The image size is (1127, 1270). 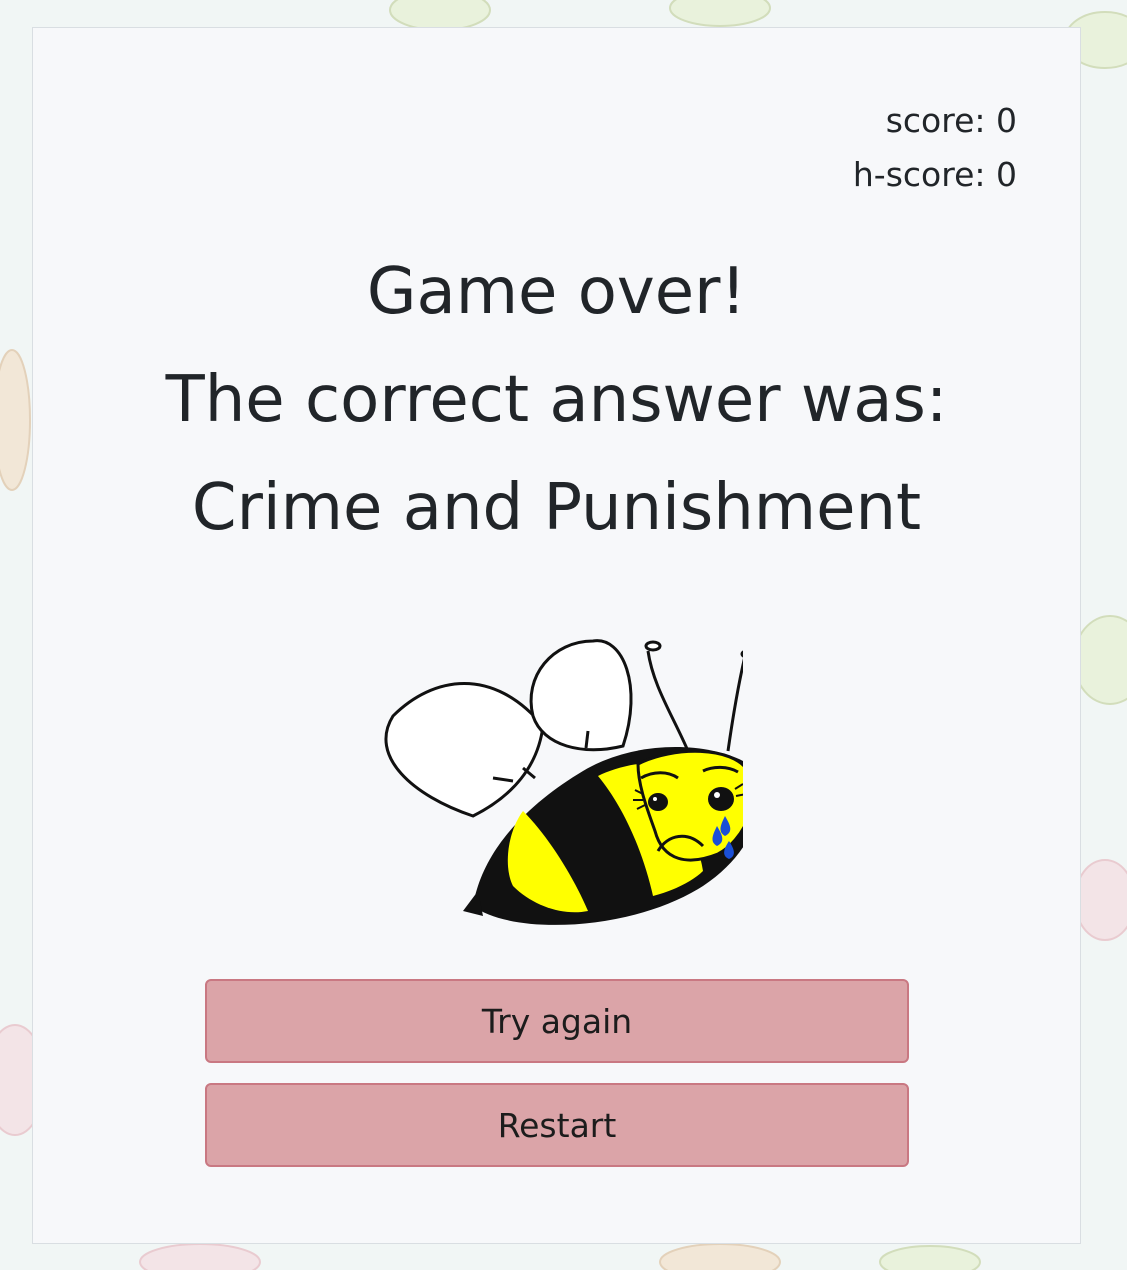 What do you see at coordinates (934, 174) in the screenshot?
I see `high-score-display: h-score: 0` at bounding box center [934, 174].